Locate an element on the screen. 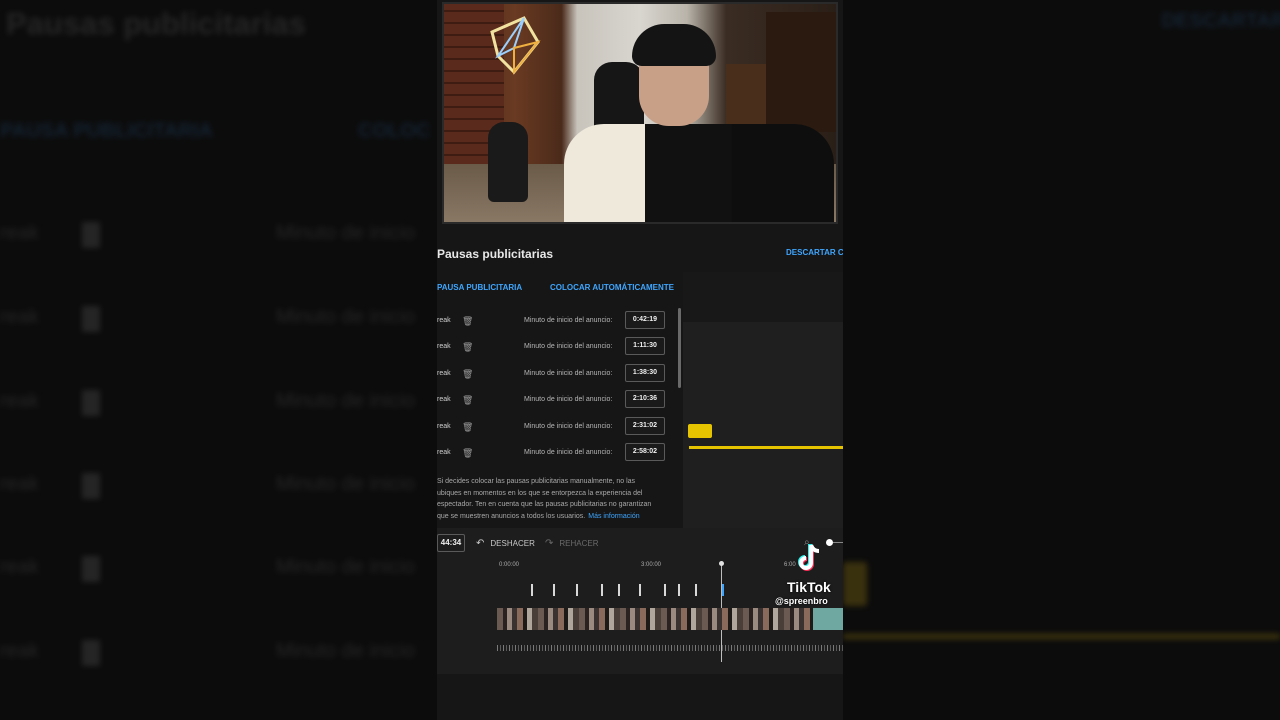 The image size is (1280, 720). redo-label: REHACER is located at coordinates (579, 543).